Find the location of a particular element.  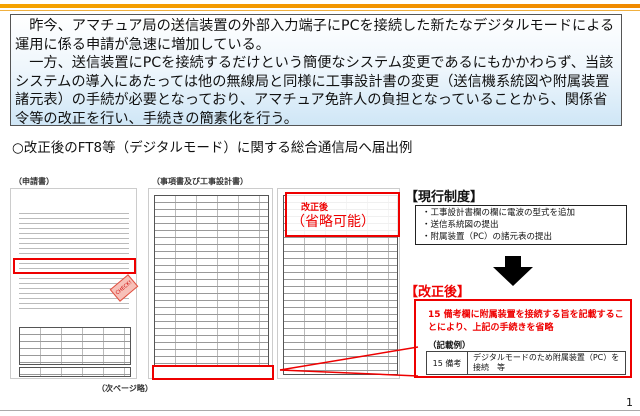

revised-title: 【改正後】 is located at coordinates (438, 292).